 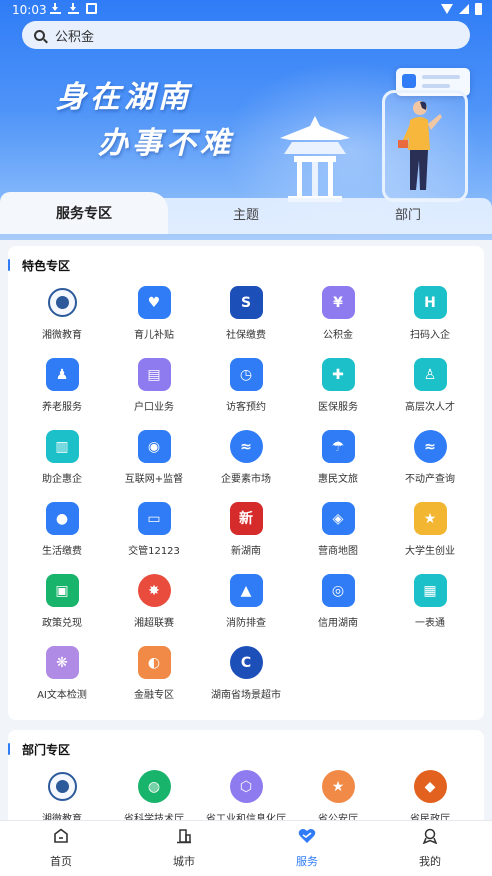 I want to click on service-item-label: 公积金, so click(x=338, y=335).